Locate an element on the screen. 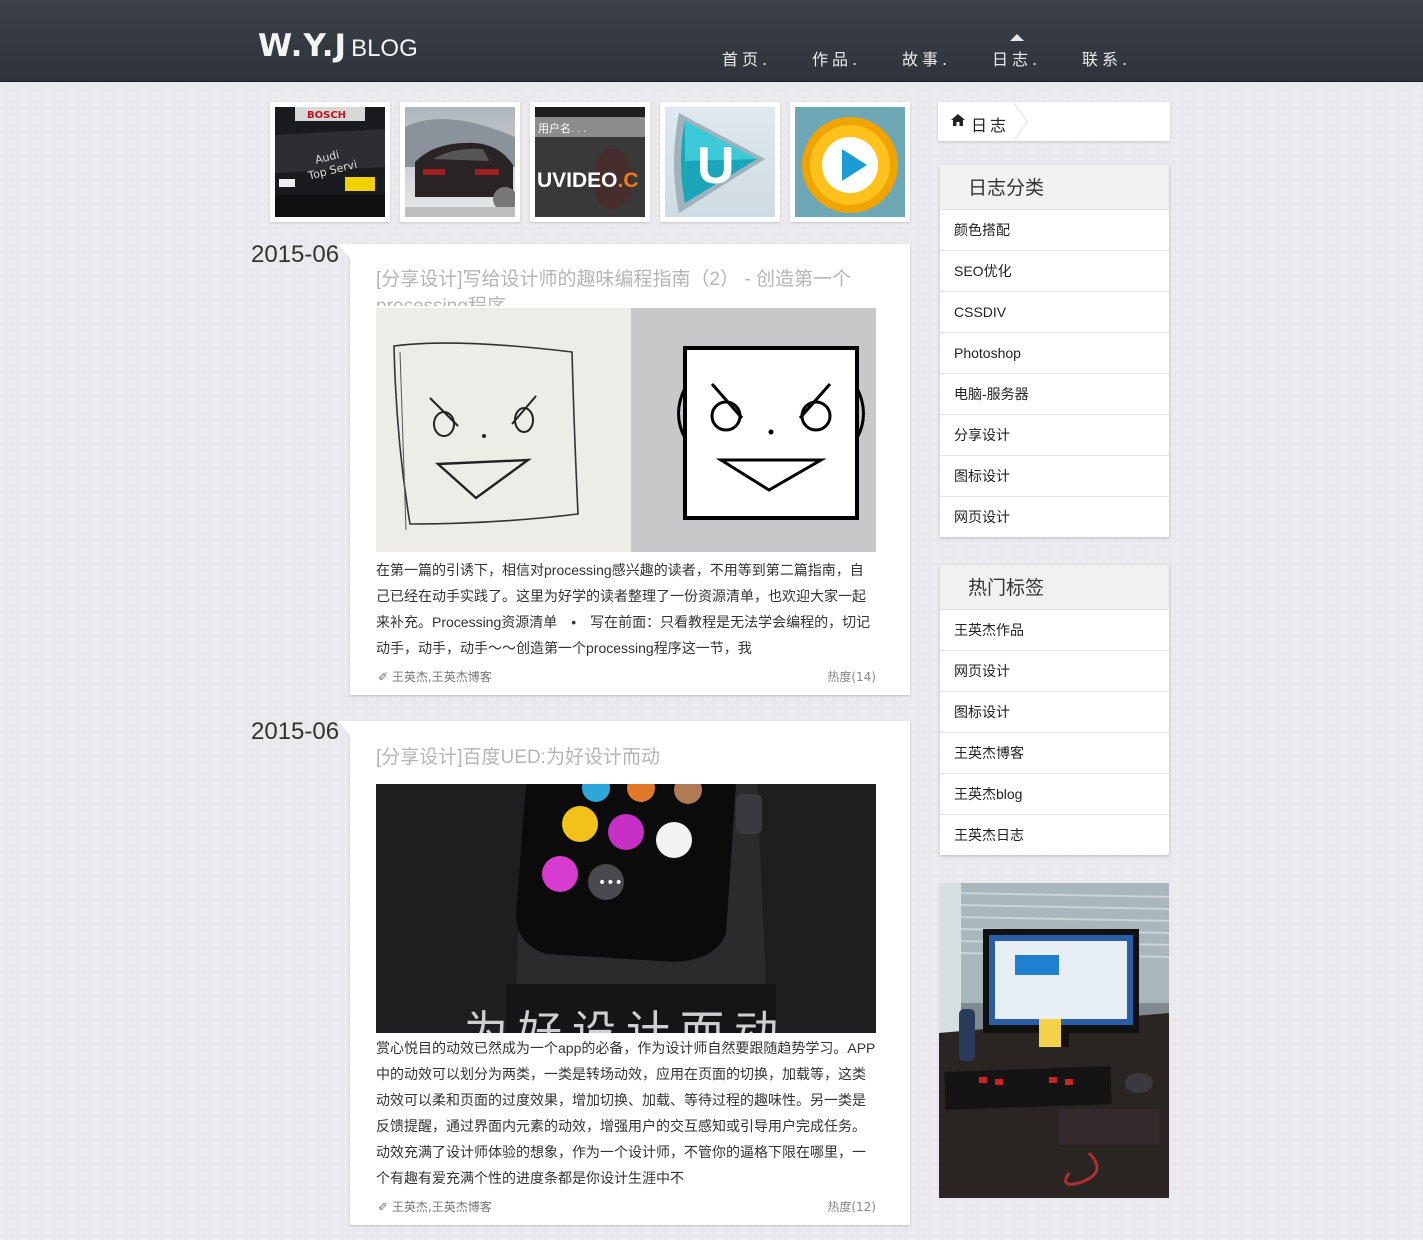 The width and height of the screenshot is (1423, 1240). thumb-bosch-race-car: BOSCH Audi Top Servi is located at coordinates (330, 162).